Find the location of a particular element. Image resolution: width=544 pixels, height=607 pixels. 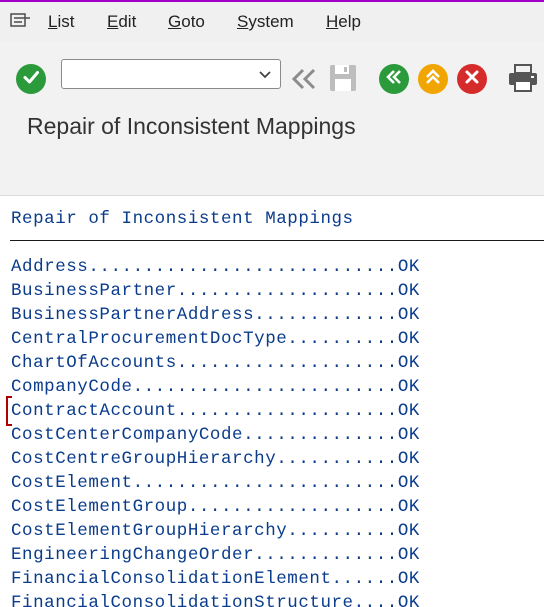

mapping-name: Address is located at coordinates (50, 267).